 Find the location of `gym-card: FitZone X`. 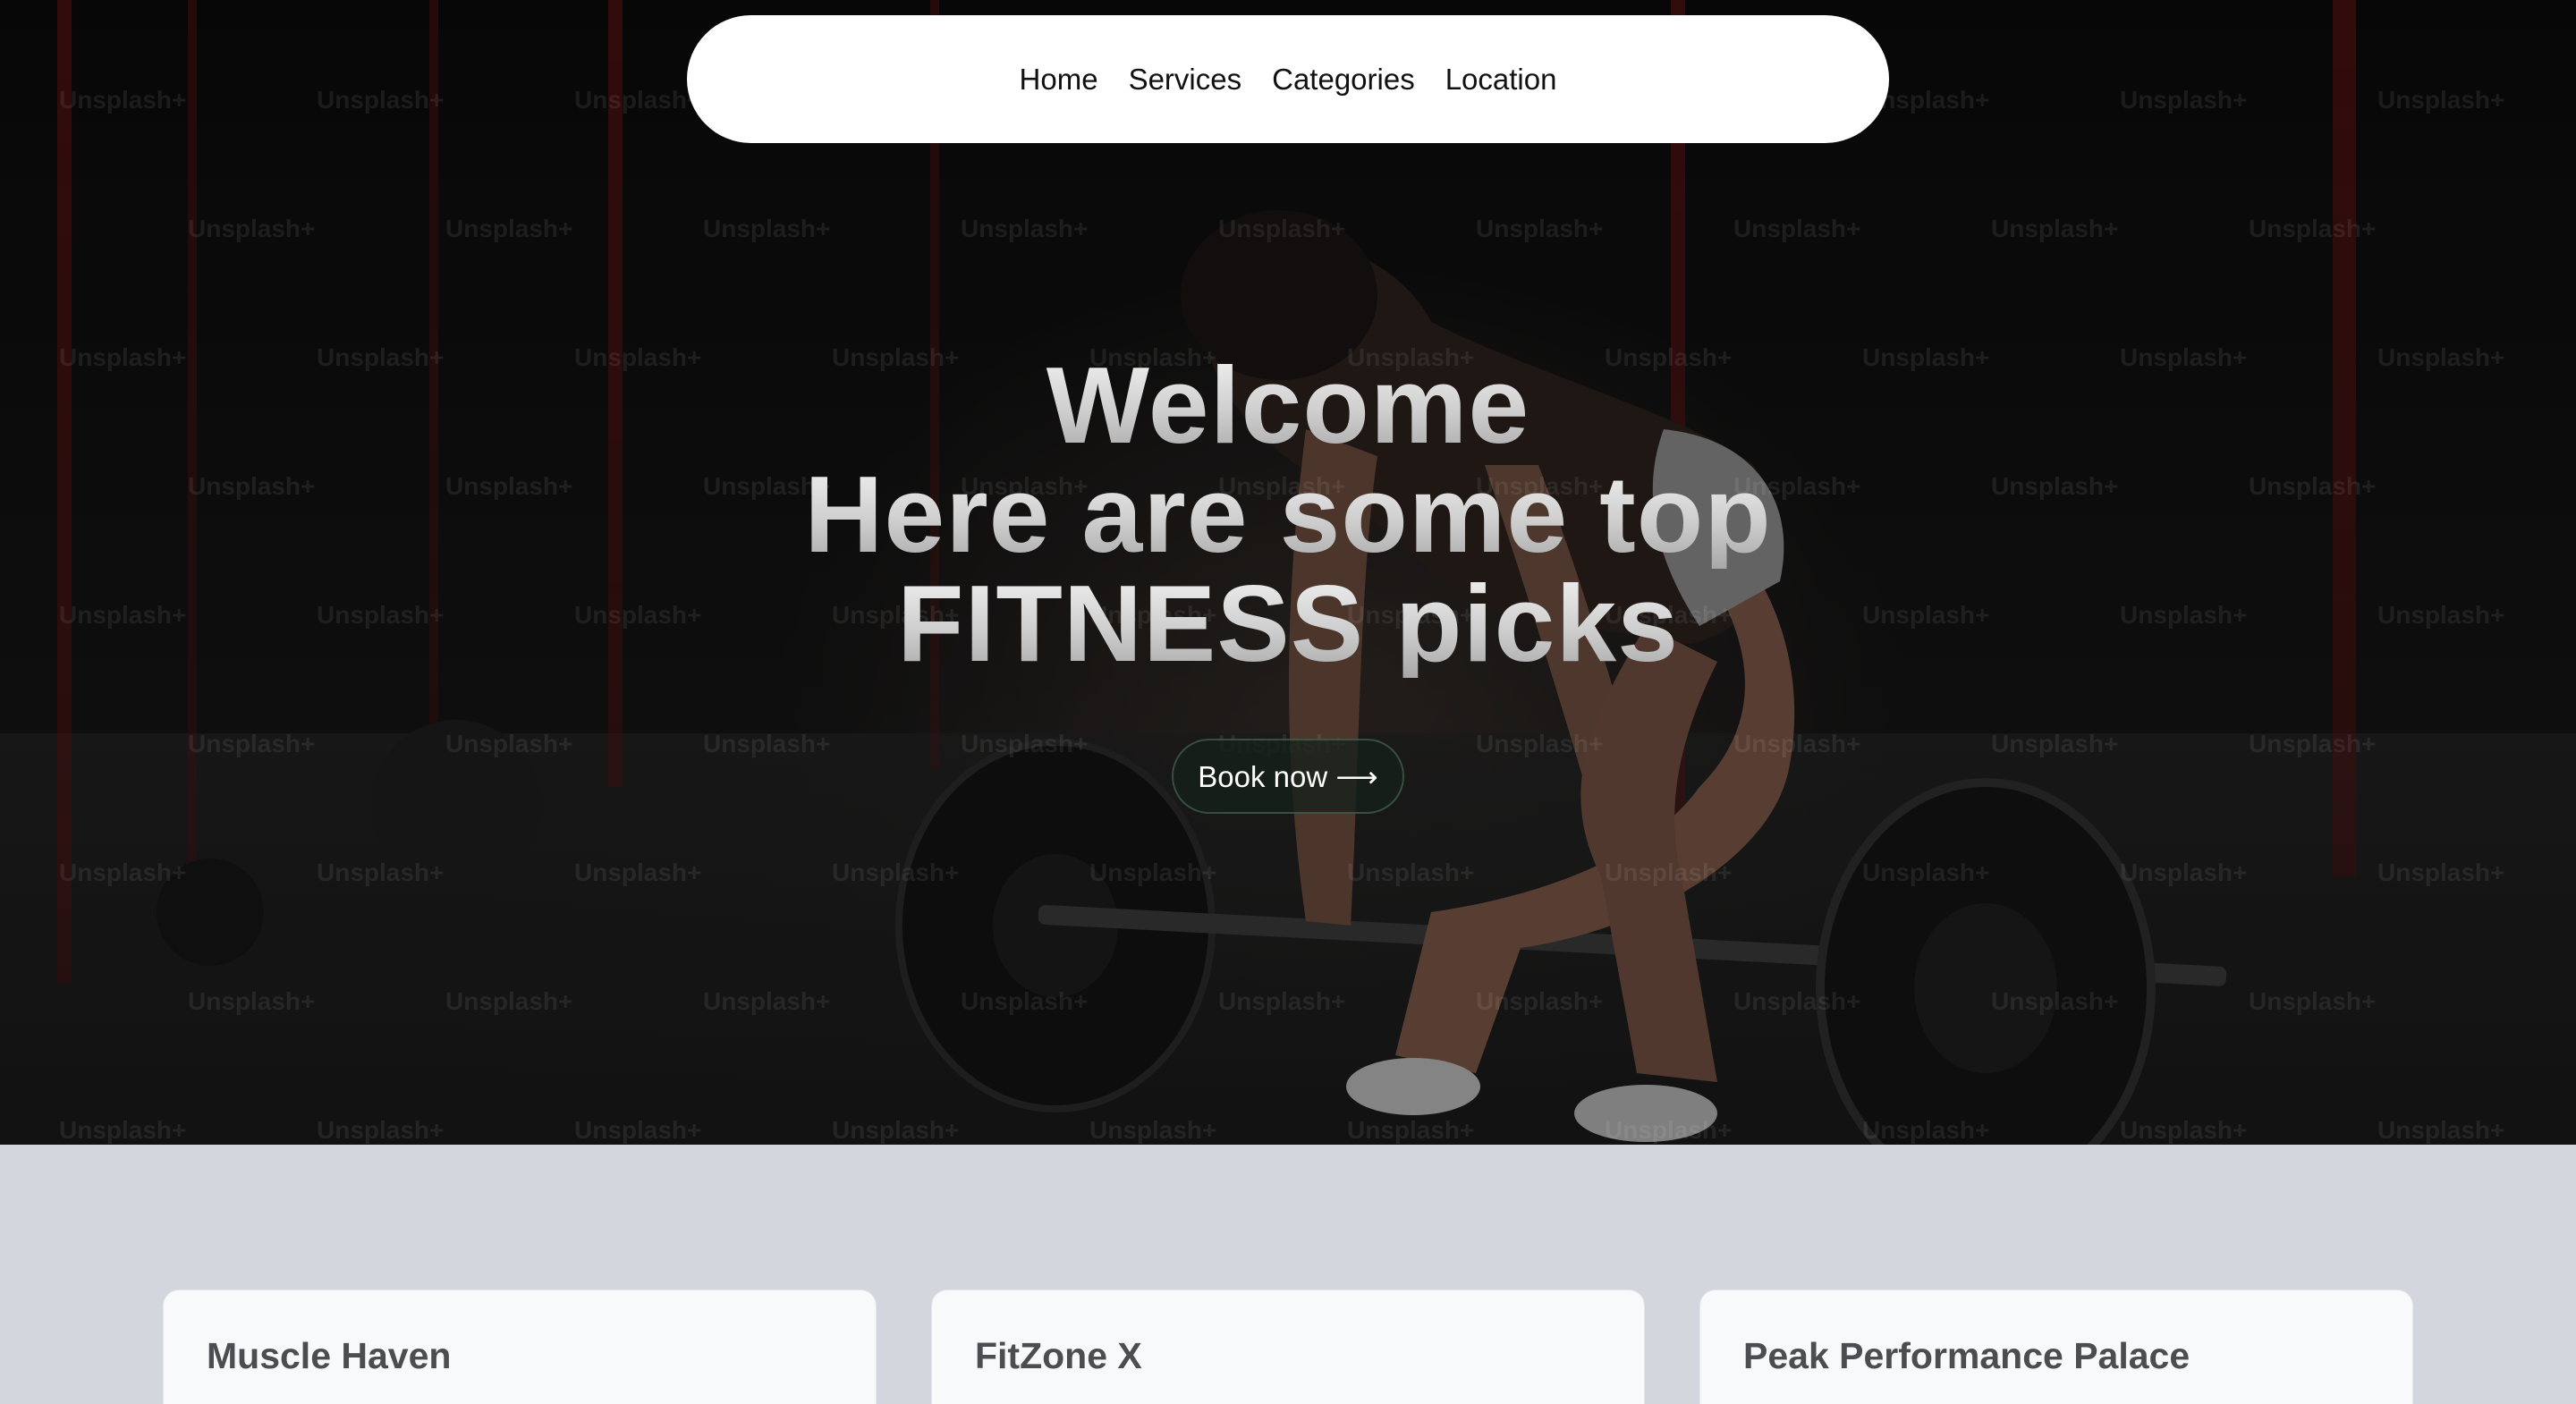

gym-card: FitZone X is located at coordinates (1288, 1347).